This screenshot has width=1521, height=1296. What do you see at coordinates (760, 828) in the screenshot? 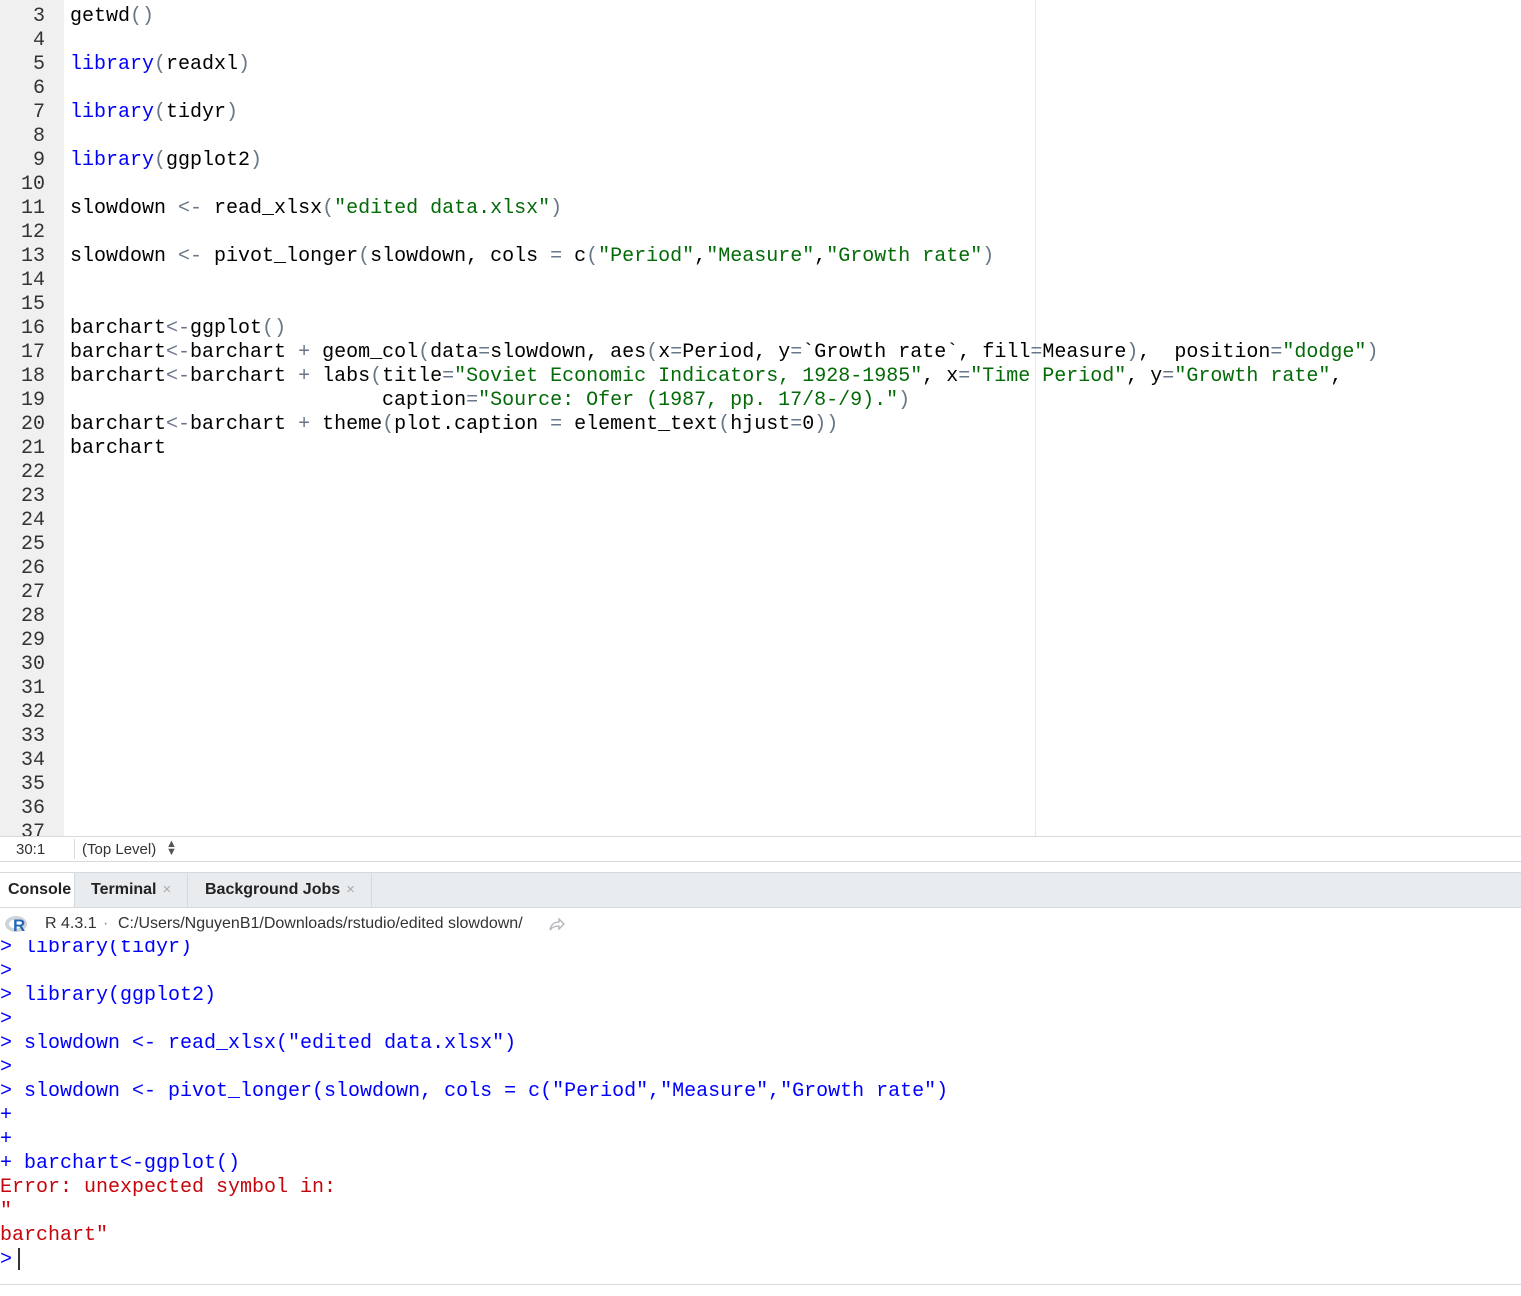
I see `editor-line: 37` at bounding box center [760, 828].